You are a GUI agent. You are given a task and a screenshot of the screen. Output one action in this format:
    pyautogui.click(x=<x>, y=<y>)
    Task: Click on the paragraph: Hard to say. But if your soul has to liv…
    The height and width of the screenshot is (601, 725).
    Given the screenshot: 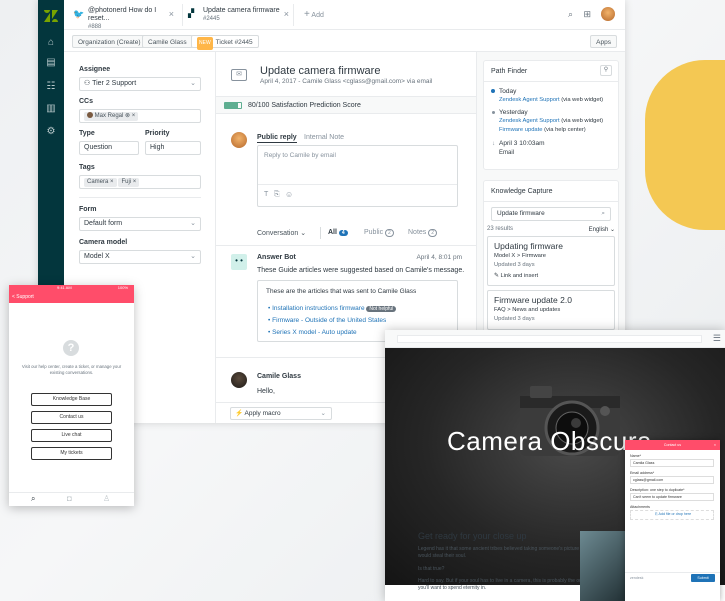 What is the action you would take?
    pyautogui.click(x=501, y=584)
    